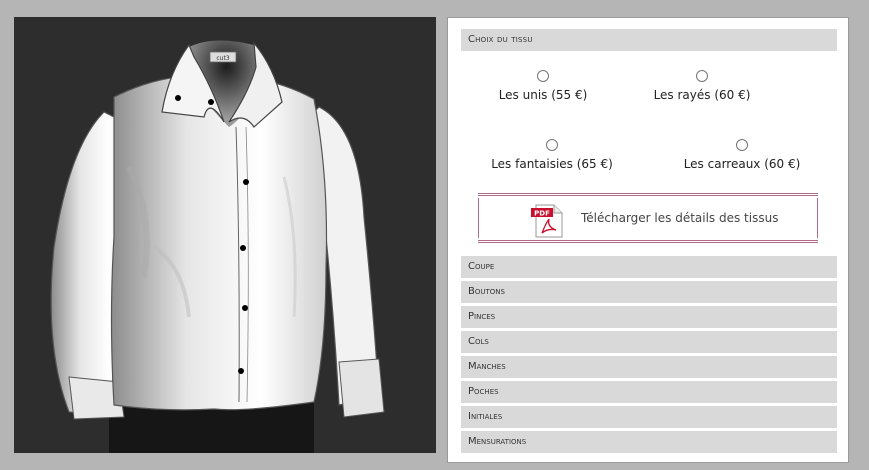 Image resolution: width=869 pixels, height=470 pixels. What do you see at coordinates (742, 155) in the screenshot?
I see `fabric-option-checked: Les carreaux (60 €)` at bounding box center [742, 155].